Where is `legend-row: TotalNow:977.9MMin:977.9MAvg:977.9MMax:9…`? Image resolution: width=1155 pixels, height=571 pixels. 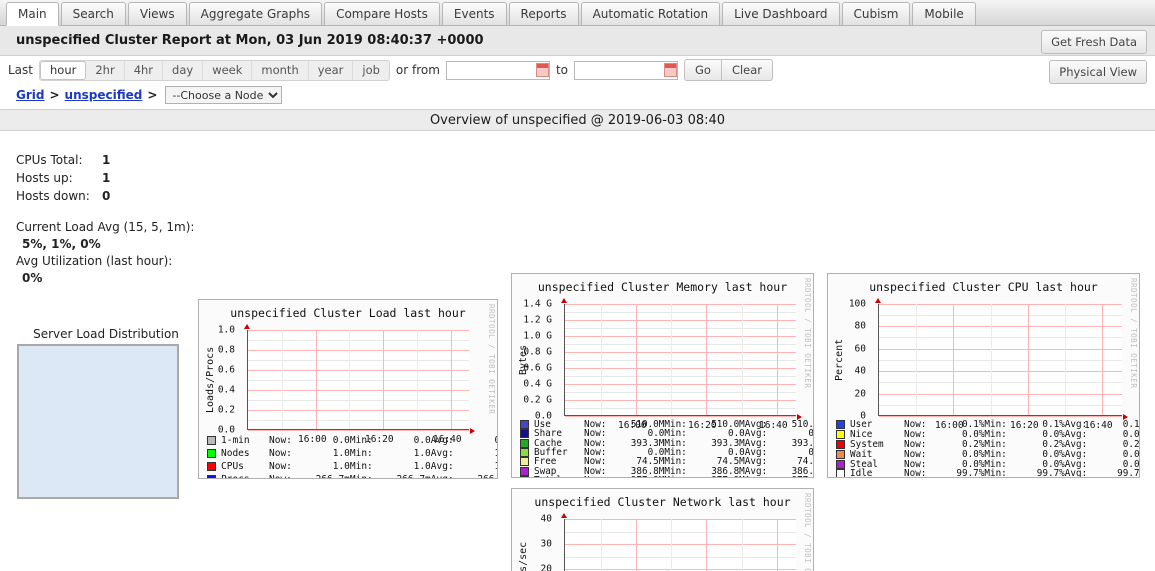
legend-row: TotalNow:977.9MMin:977.9MAvg:977.9MMax:9… is located at coordinates (666, 476).